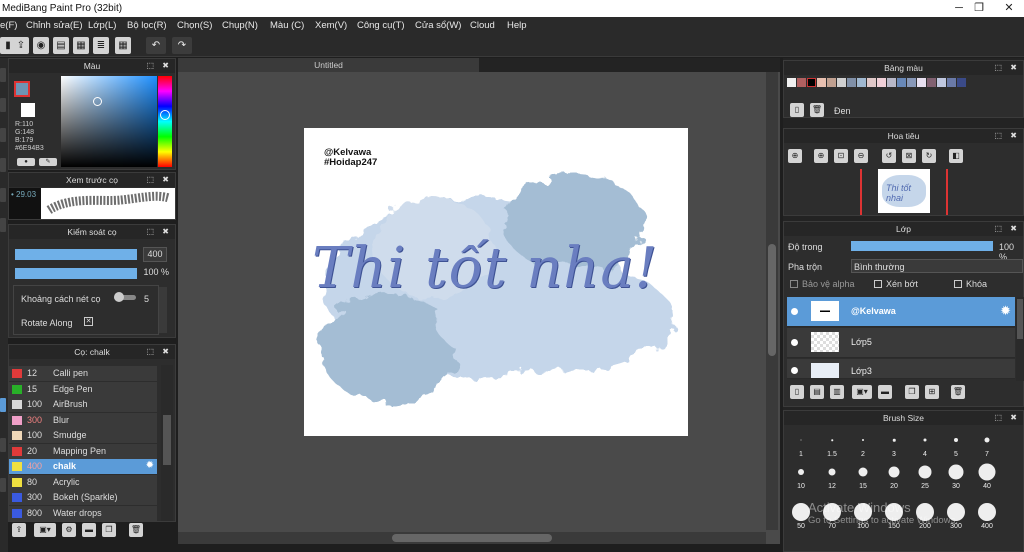  What do you see at coordinates (76, 254) in the screenshot?
I see `brush-size-slider` at bounding box center [76, 254].